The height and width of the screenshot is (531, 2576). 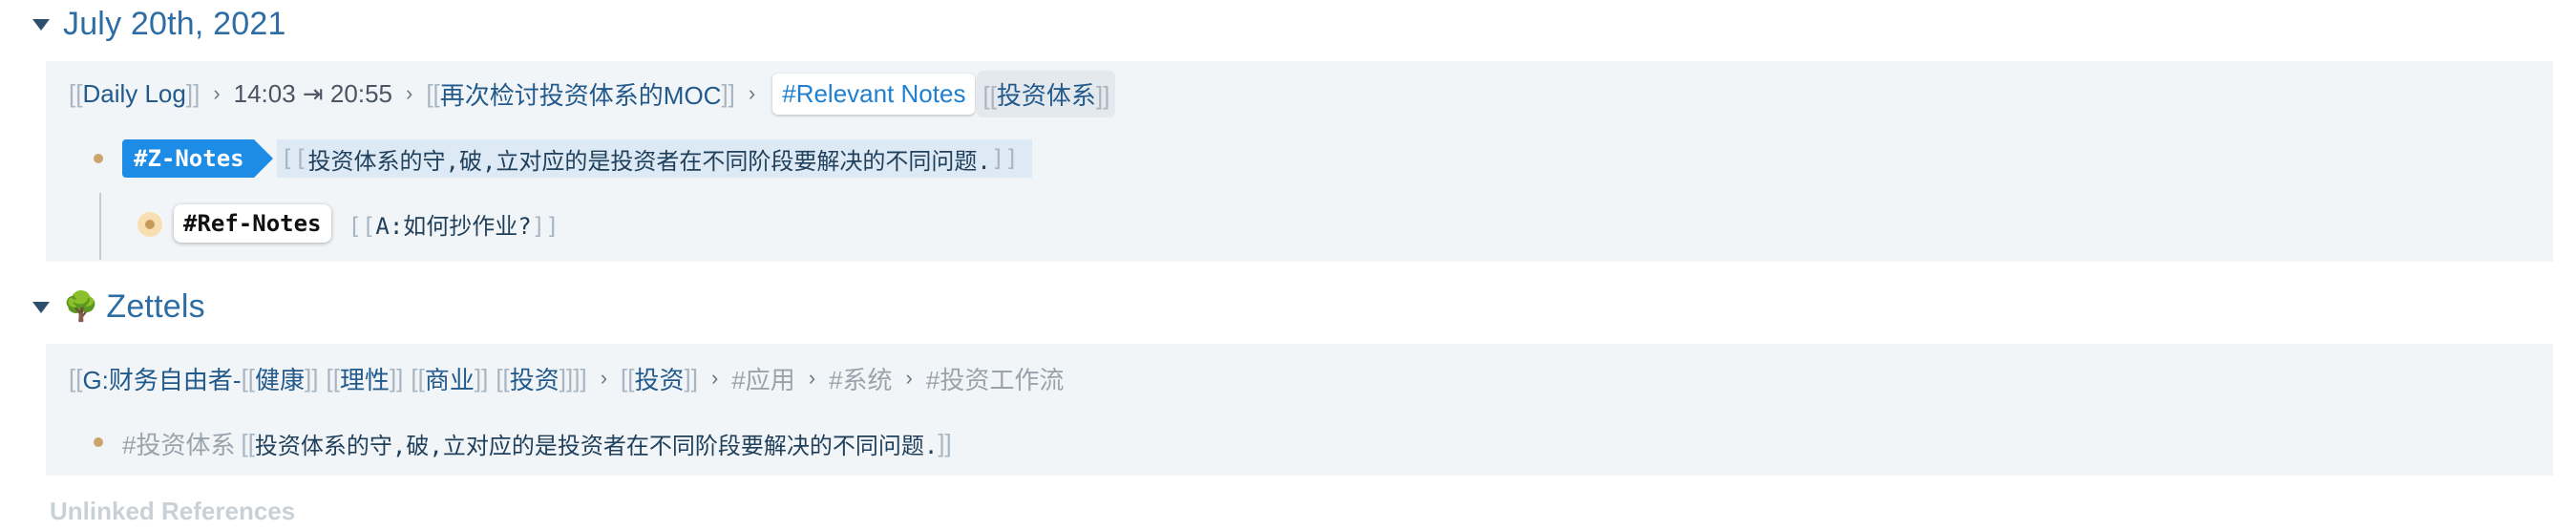 What do you see at coordinates (659, 378) in the screenshot?
I see `breadcrumb-link-invest-2: 投资` at bounding box center [659, 378].